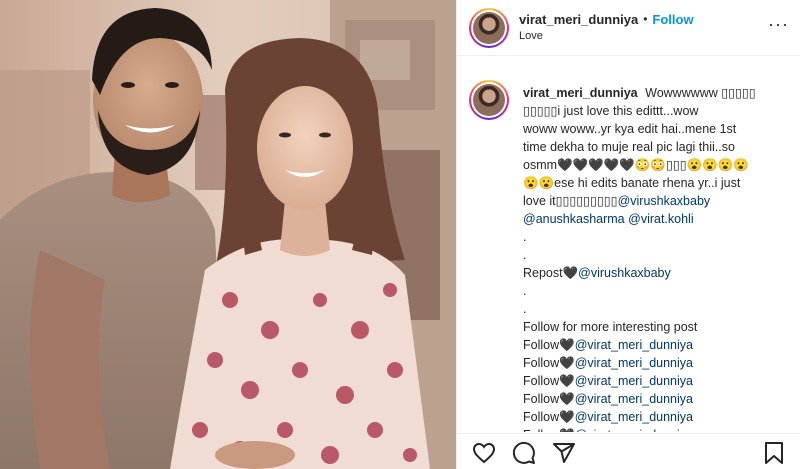  I want to click on caption-avatar, so click(489, 100).